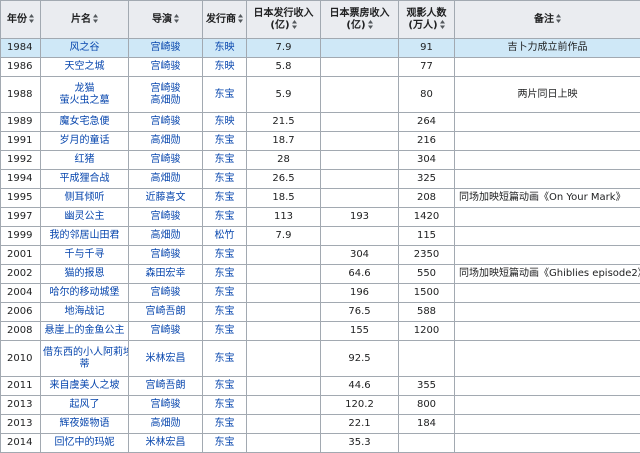  I want to click on title-link: 幽灵公主, so click(85, 217).